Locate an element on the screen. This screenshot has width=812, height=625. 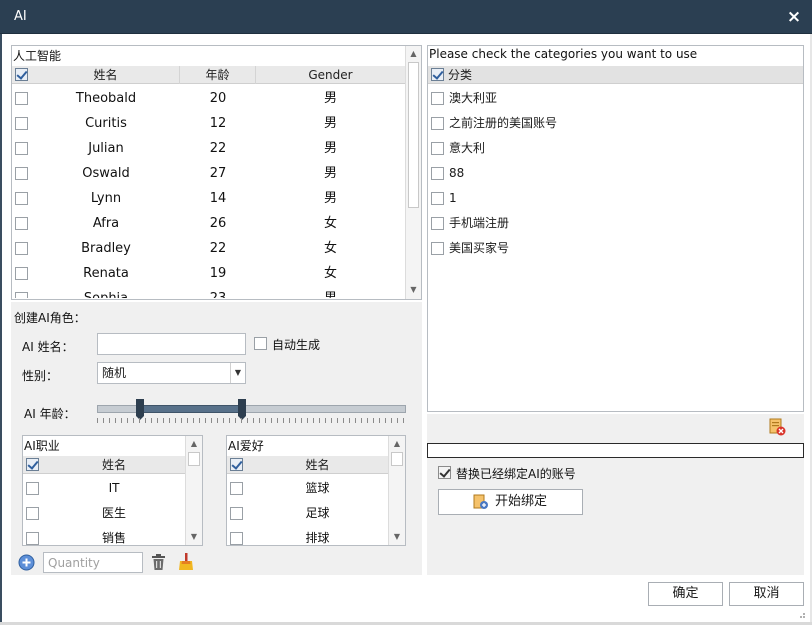
close-button: × is located at coordinates (794, 17).